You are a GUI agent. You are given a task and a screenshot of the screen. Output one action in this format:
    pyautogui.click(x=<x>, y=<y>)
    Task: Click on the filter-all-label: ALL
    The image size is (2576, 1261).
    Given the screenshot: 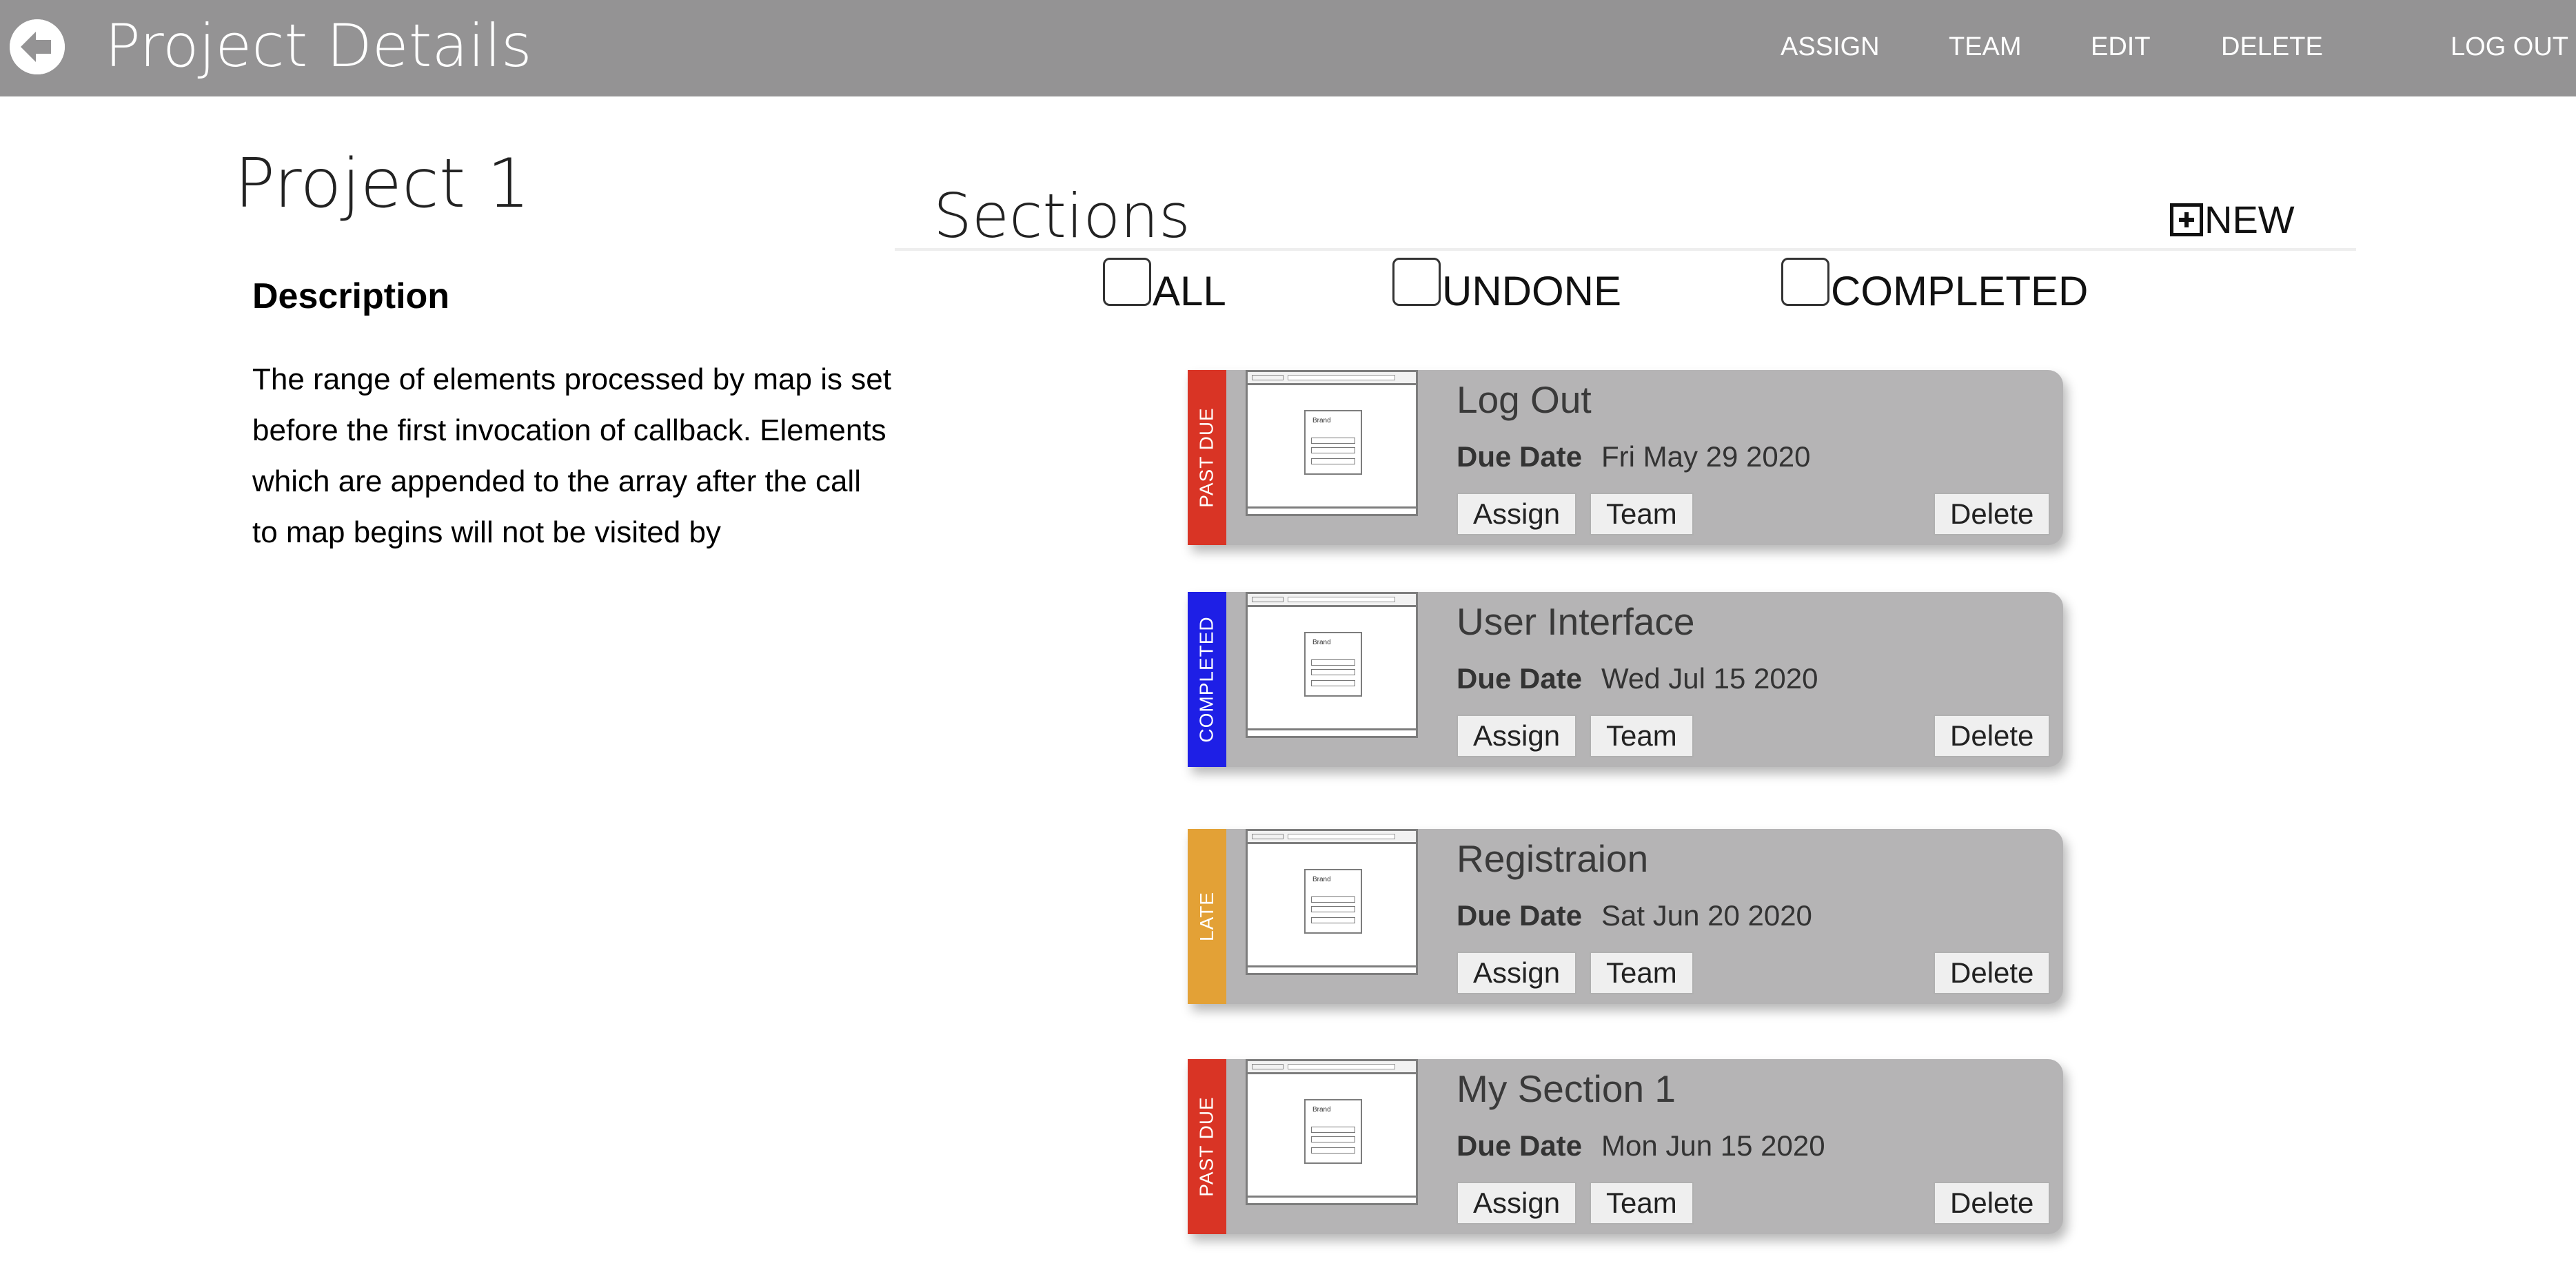 What is the action you would take?
    pyautogui.click(x=1189, y=291)
    